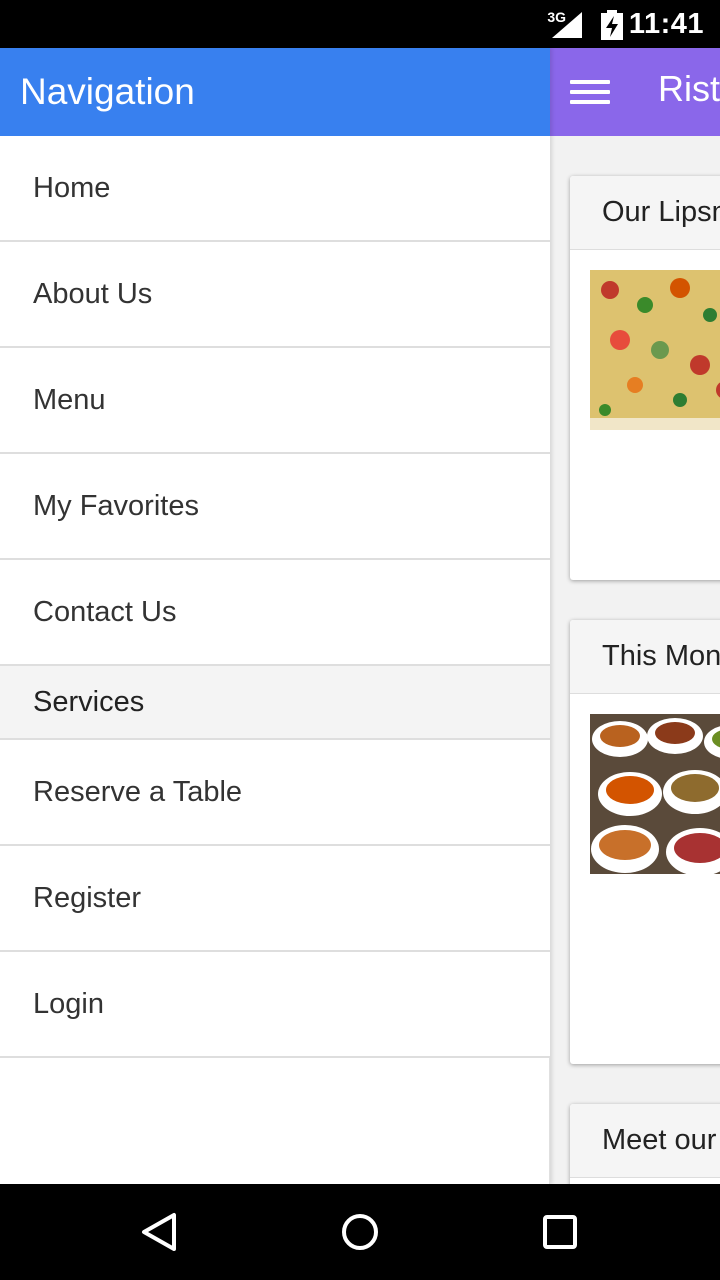 The height and width of the screenshot is (1280, 720). What do you see at coordinates (645, 657) in the screenshot?
I see `card-header: This Month's Promotions` at bounding box center [645, 657].